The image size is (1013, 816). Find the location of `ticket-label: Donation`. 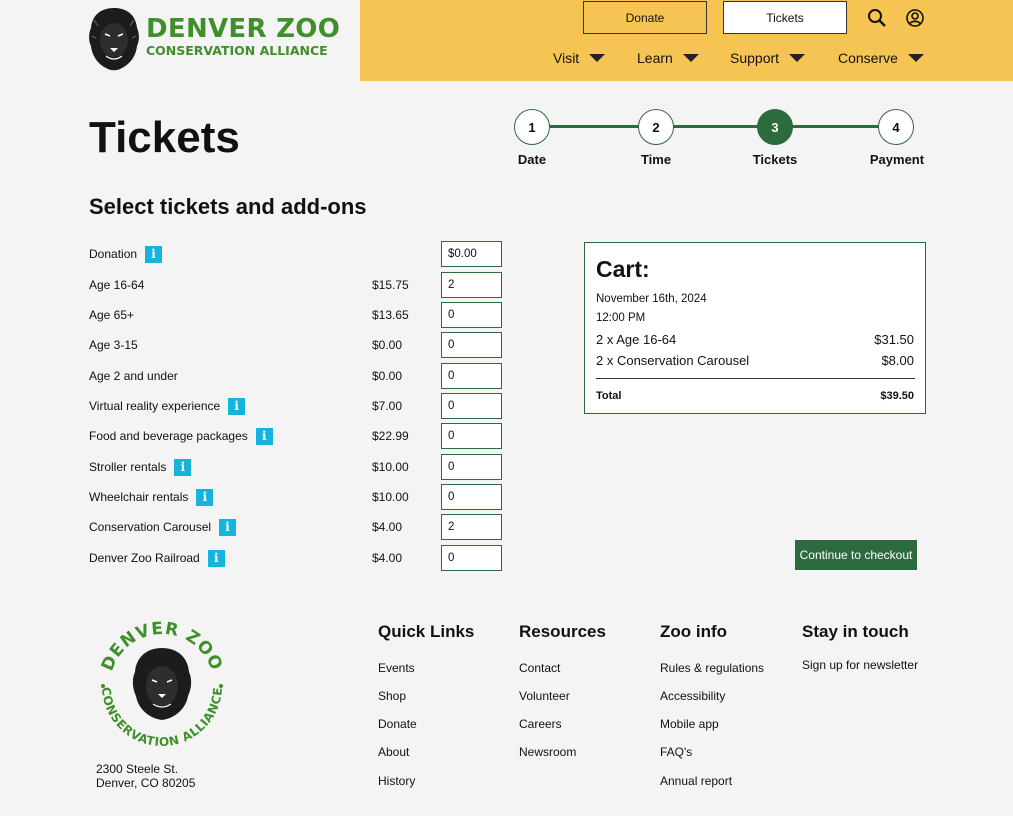

ticket-label: Donation is located at coordinates (113, 254).